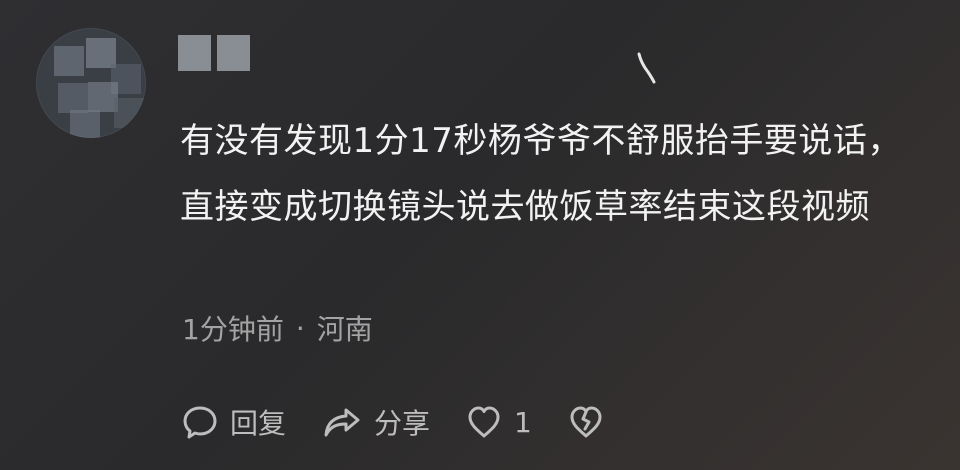  Describe the element at coordinates (402, 423) in the screenshot. I see `share-label: 分享` at that location.